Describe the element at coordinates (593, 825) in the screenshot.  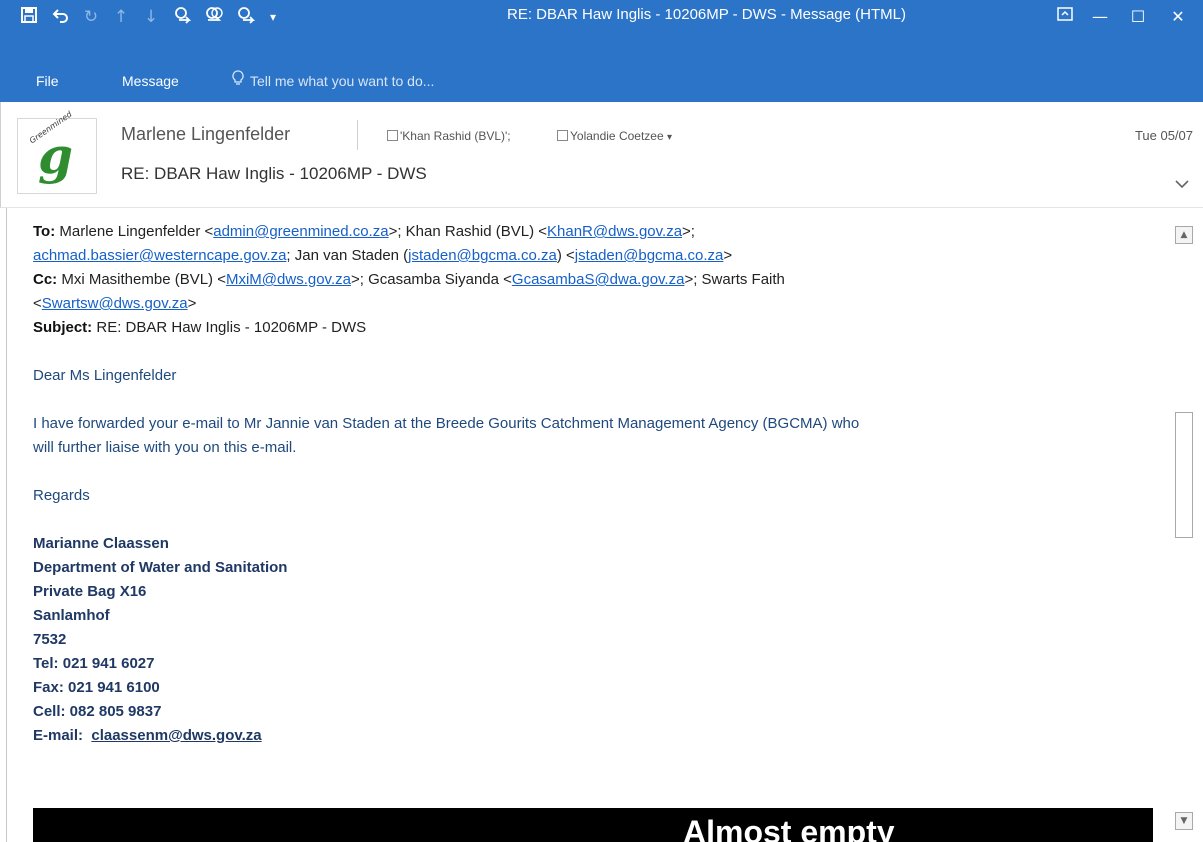
I see `banner-image: Almost empty` at that location.